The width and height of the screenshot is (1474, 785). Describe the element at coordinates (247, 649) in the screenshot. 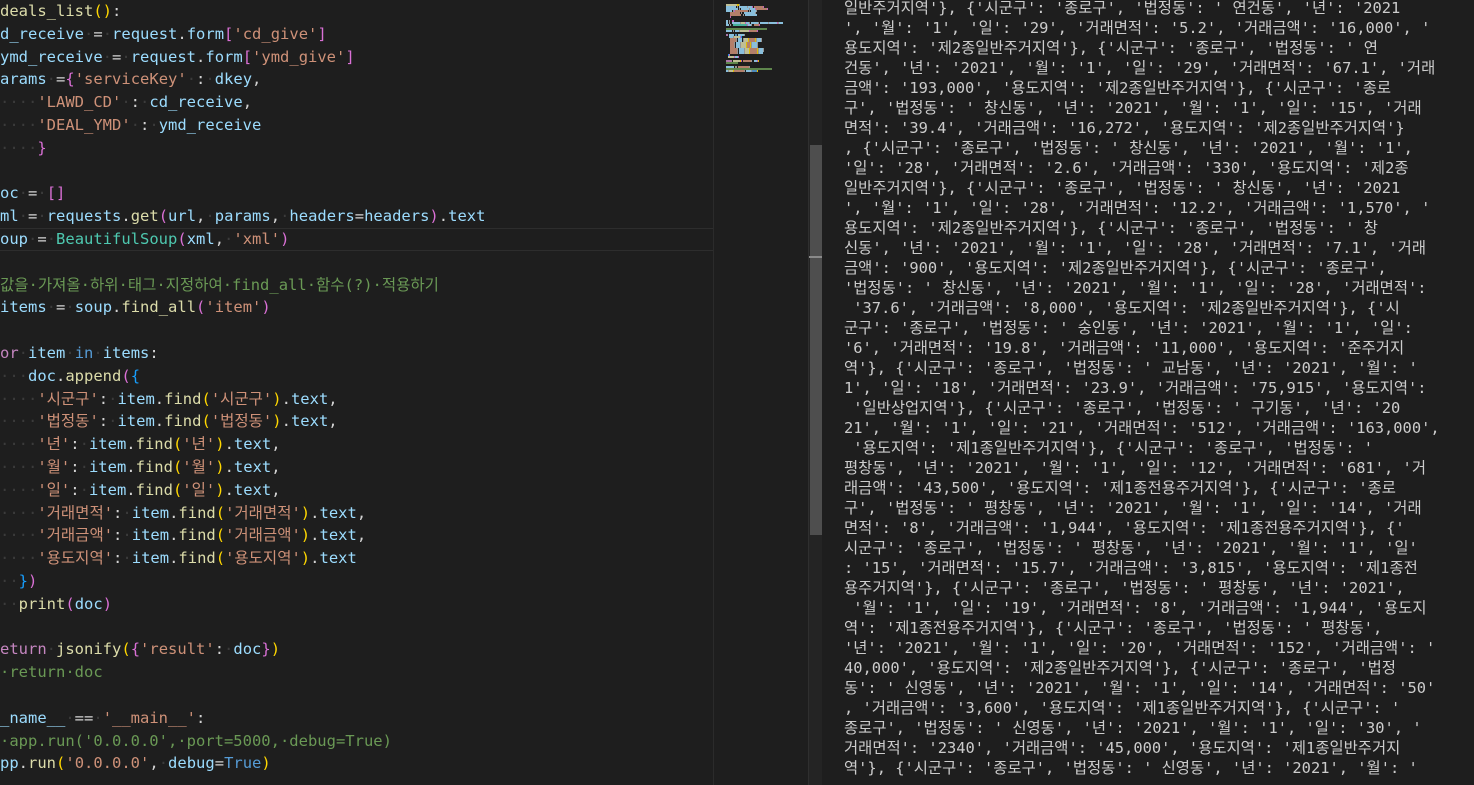

I see `code-token: doc` at that location.